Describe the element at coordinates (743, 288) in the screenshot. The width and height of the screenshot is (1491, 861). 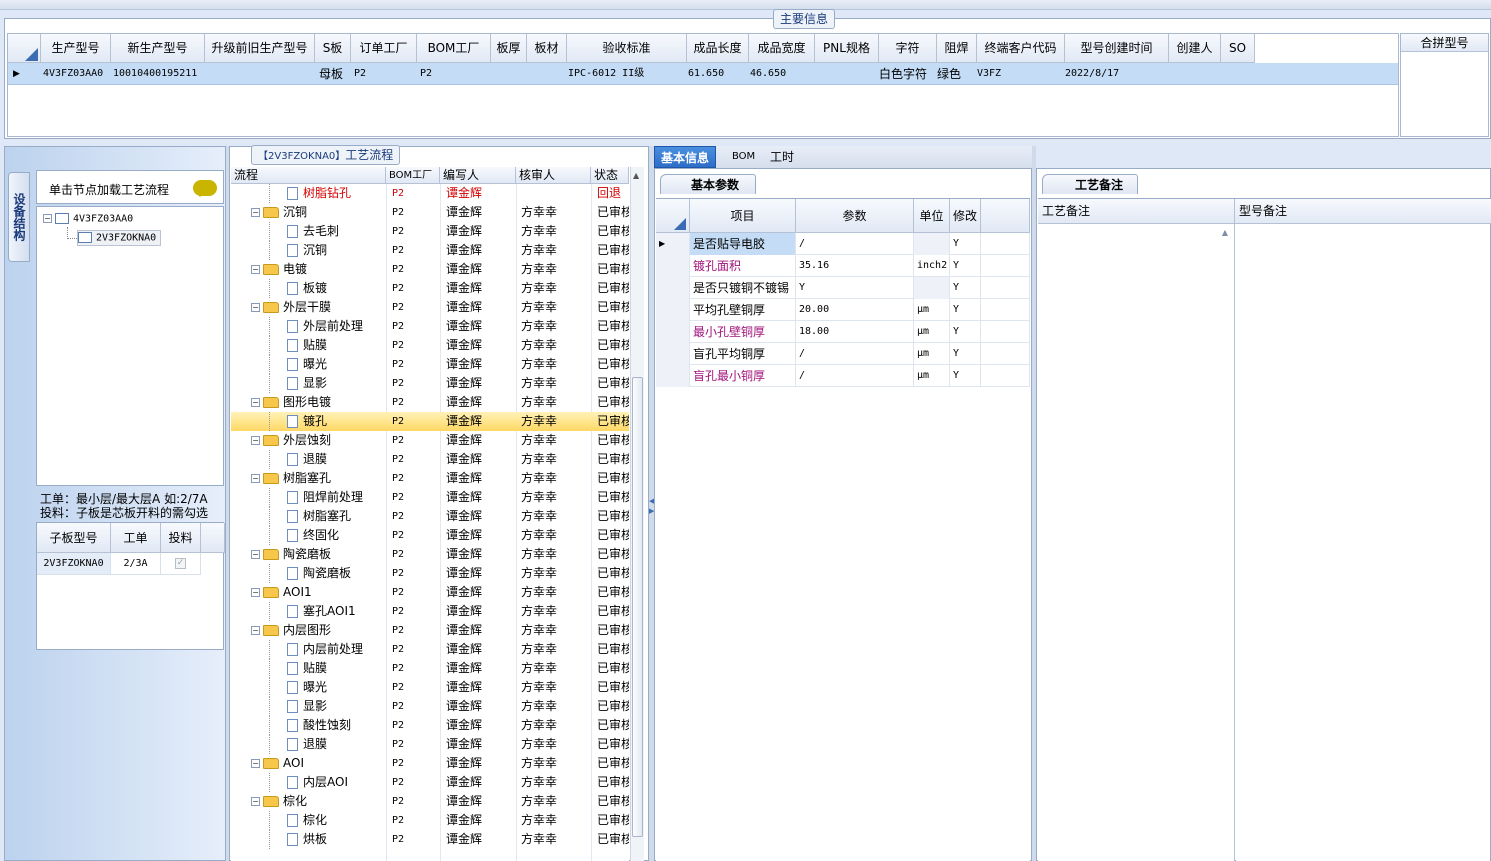
I see `param-item: 是否只镀铜不镀锡` at that location.